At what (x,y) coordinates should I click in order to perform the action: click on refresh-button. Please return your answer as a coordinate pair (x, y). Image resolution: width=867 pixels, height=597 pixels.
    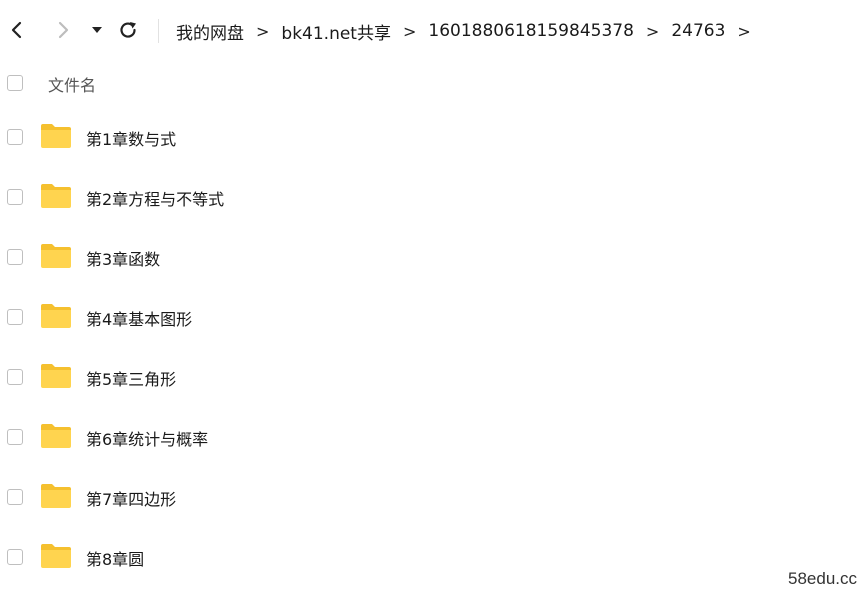
    Looking at the image, I should click on (128, 30).